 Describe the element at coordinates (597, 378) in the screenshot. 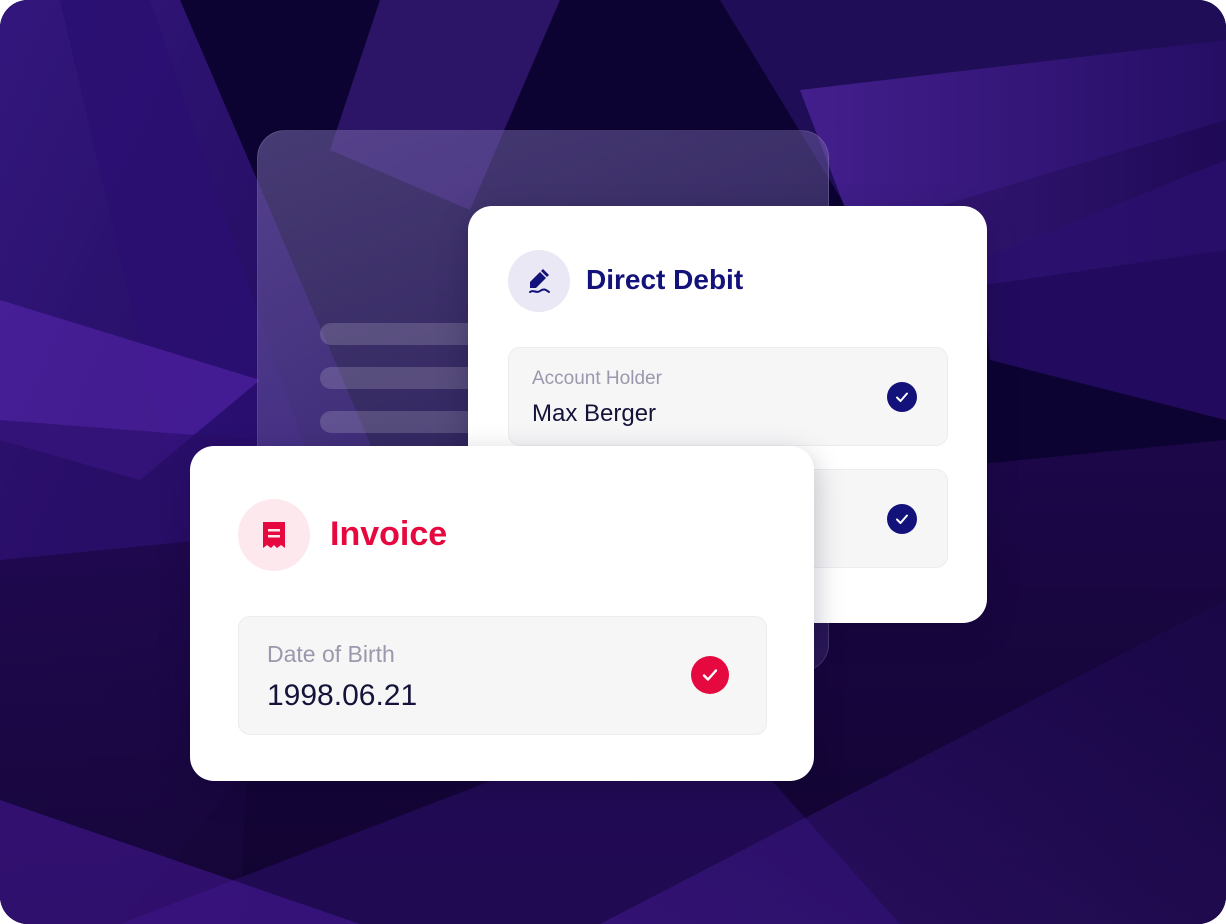

I see `field-label: Account Holder` at that location.